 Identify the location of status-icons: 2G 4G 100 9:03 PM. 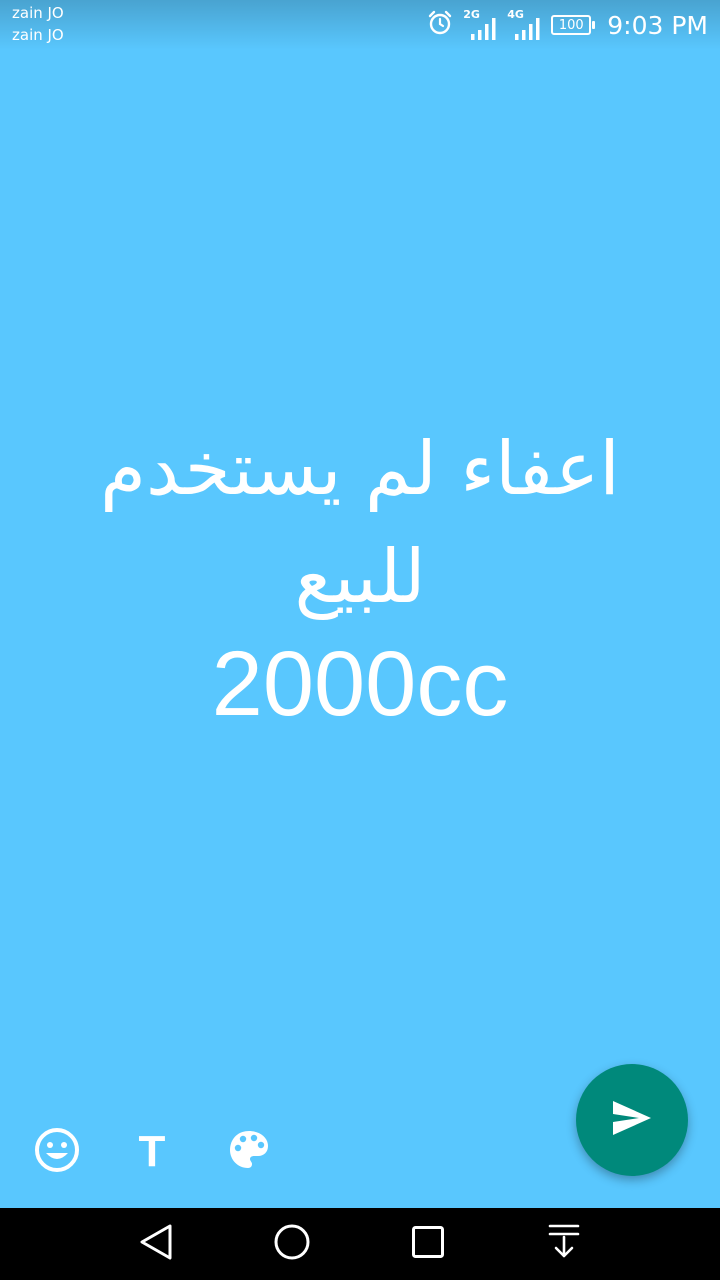
(567, 25).